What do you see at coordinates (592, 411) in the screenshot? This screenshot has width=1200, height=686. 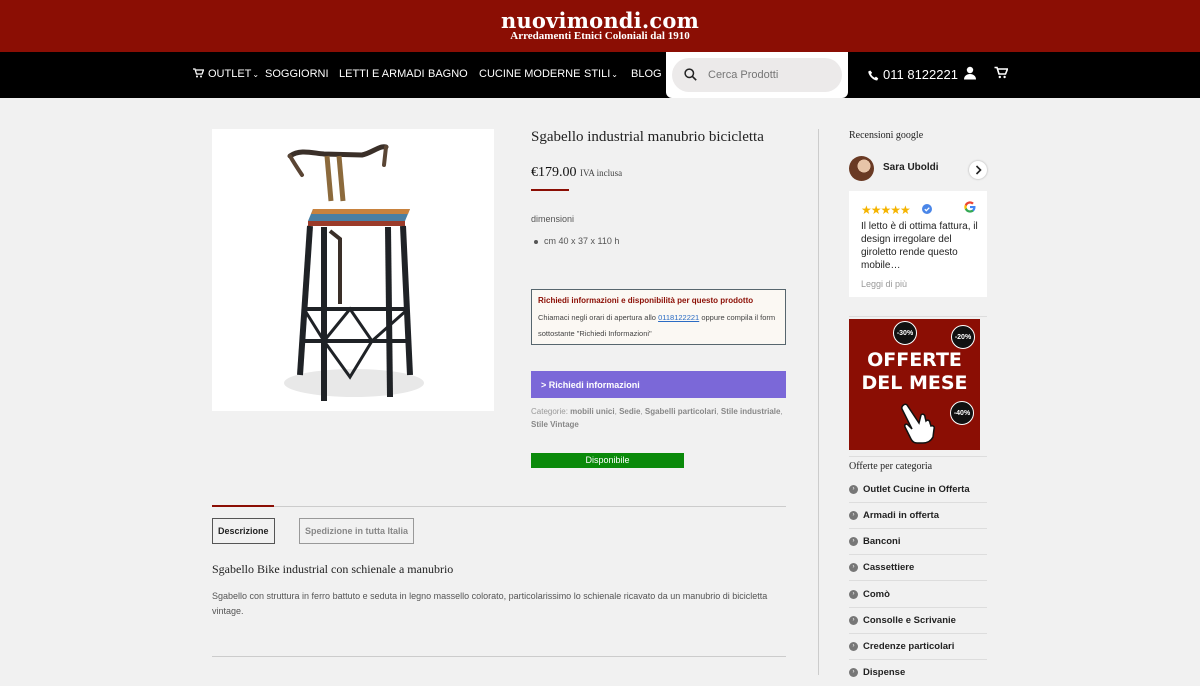 I see `category-link: mobili unici` at bounding box center [592, 411].